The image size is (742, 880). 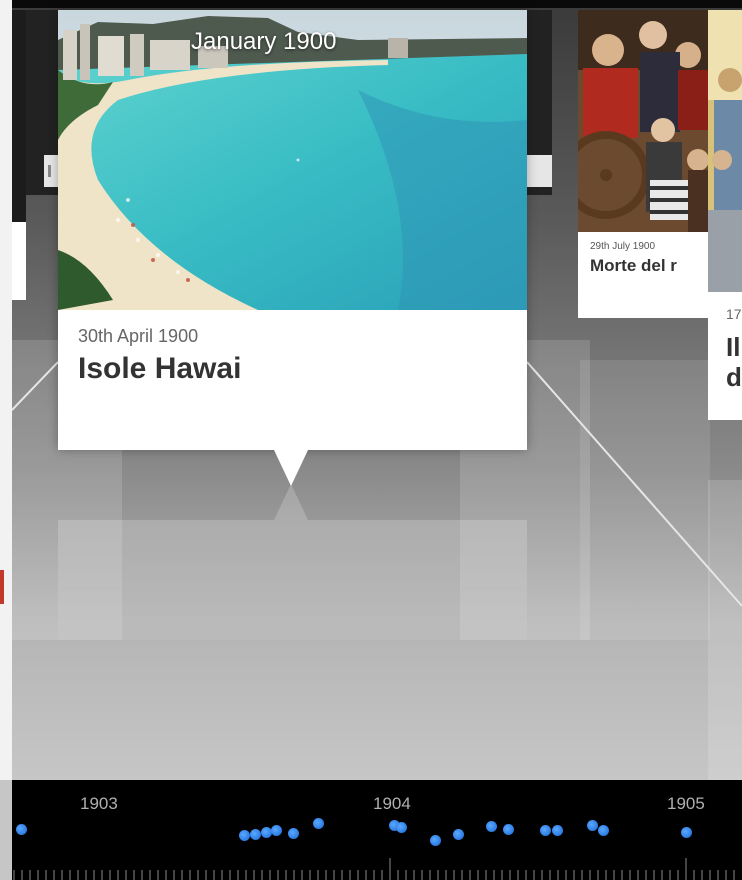 I want to click on card-pointer, so click(x=291, y=468).